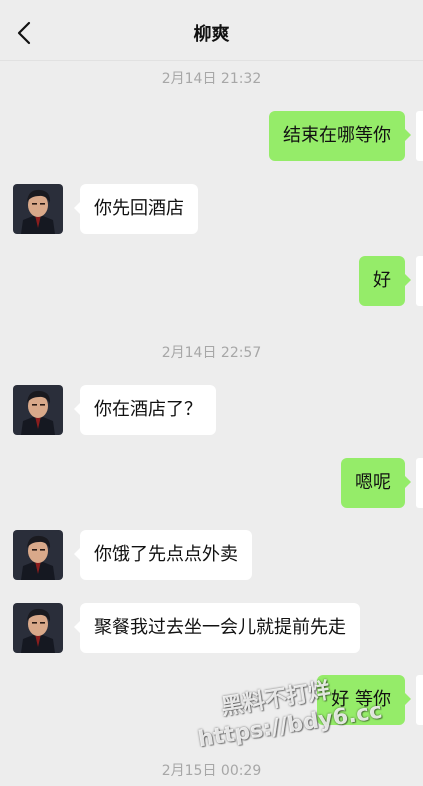  I want to click on timestamp: 2月14日 22:57, so click(211, 353).